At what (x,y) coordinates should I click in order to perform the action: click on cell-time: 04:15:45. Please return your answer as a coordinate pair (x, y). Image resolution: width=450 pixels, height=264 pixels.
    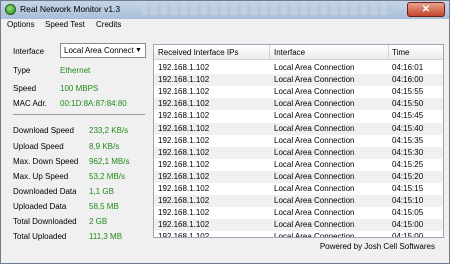
    Looking at the image, I should click on (408, 116).